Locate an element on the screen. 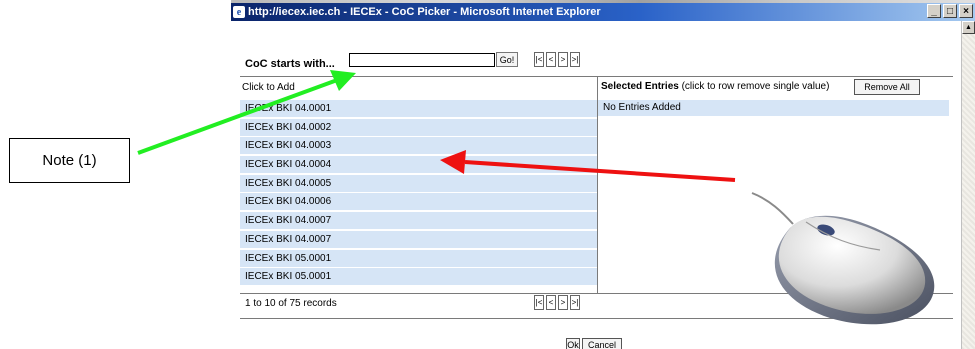 Image resolution: width=975 pixels, height=349 pixels. list-item: IECEx BKI 04.0002 is located at coordinates (418, 127).